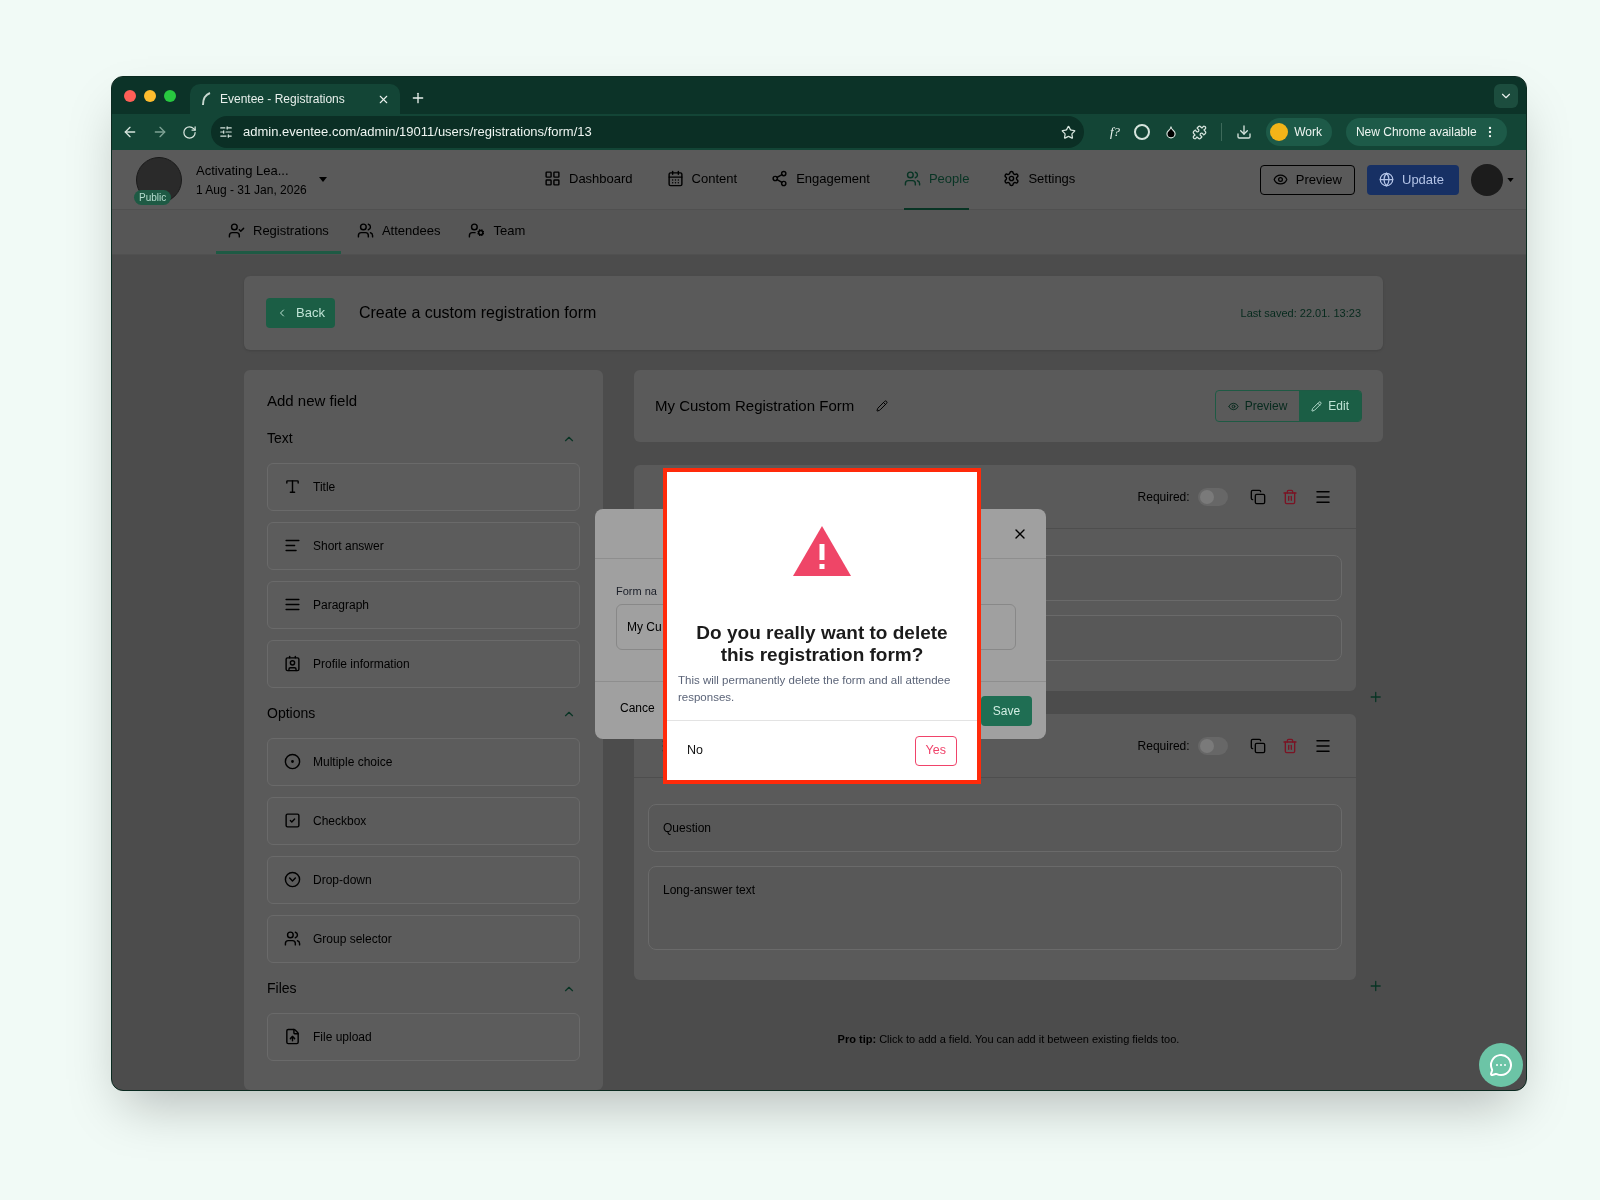  What do you see at coordinates (282, 99) in the screenshot?
I see `tab-title: Eventee - Registrations` at bounding box center [282, 99].